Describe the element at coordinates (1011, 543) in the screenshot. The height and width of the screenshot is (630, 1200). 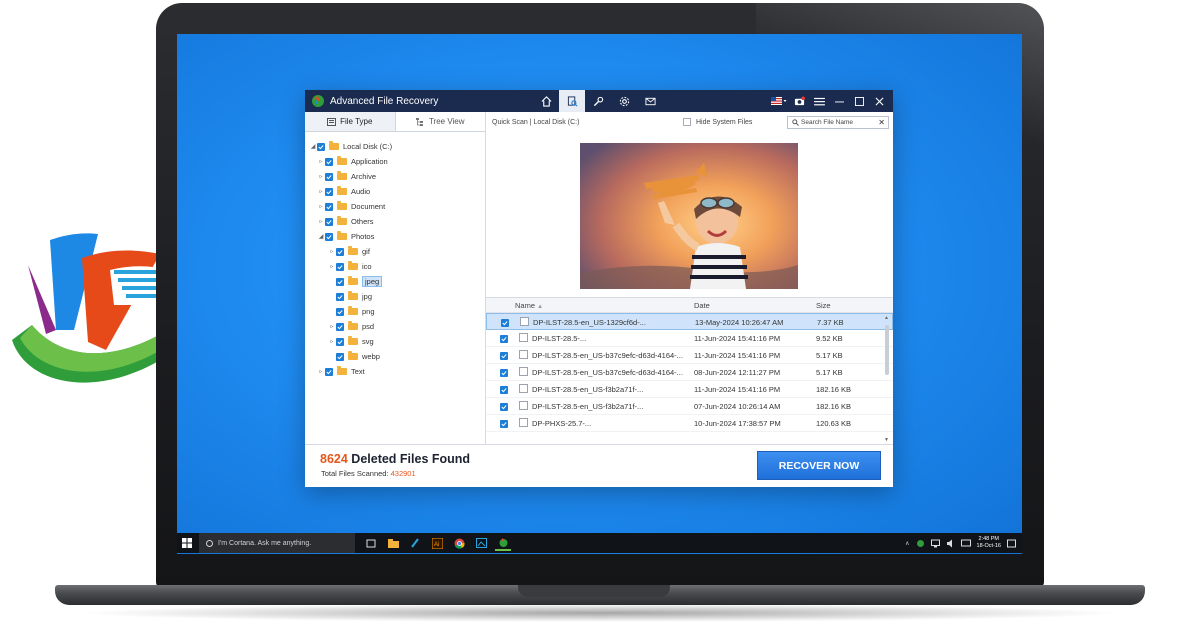
I see `action-center-icon` at that location.